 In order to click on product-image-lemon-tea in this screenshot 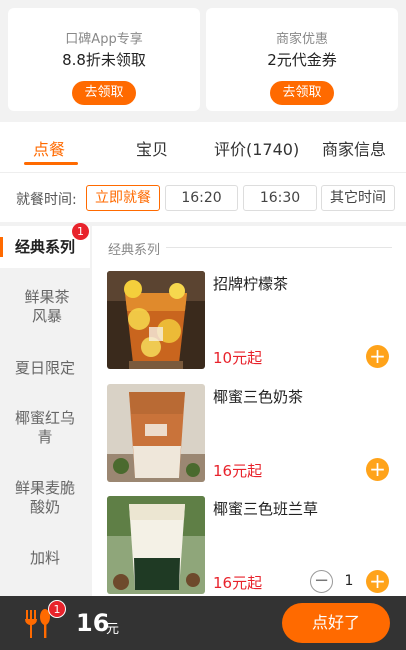, I will do `click(156, 320)`.